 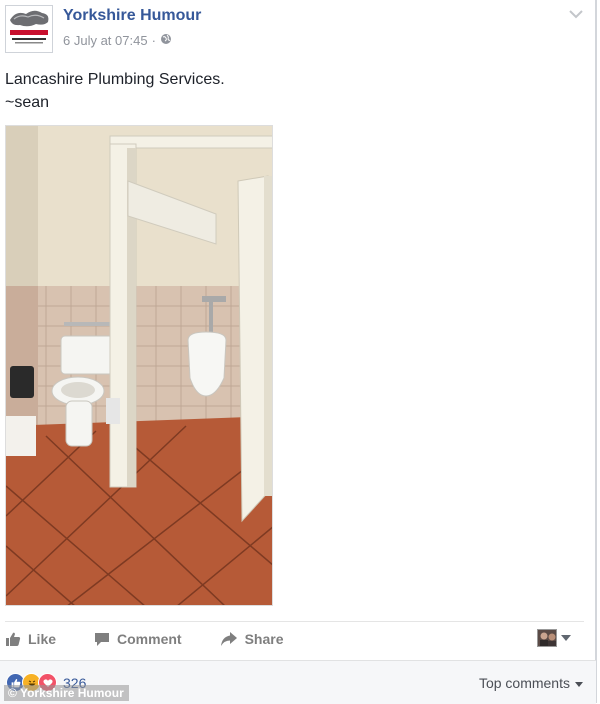 What do you see at coordinates (229, 639) in the screenshot?
I see `share-arrow-icon` at bounding box center [229, 639].